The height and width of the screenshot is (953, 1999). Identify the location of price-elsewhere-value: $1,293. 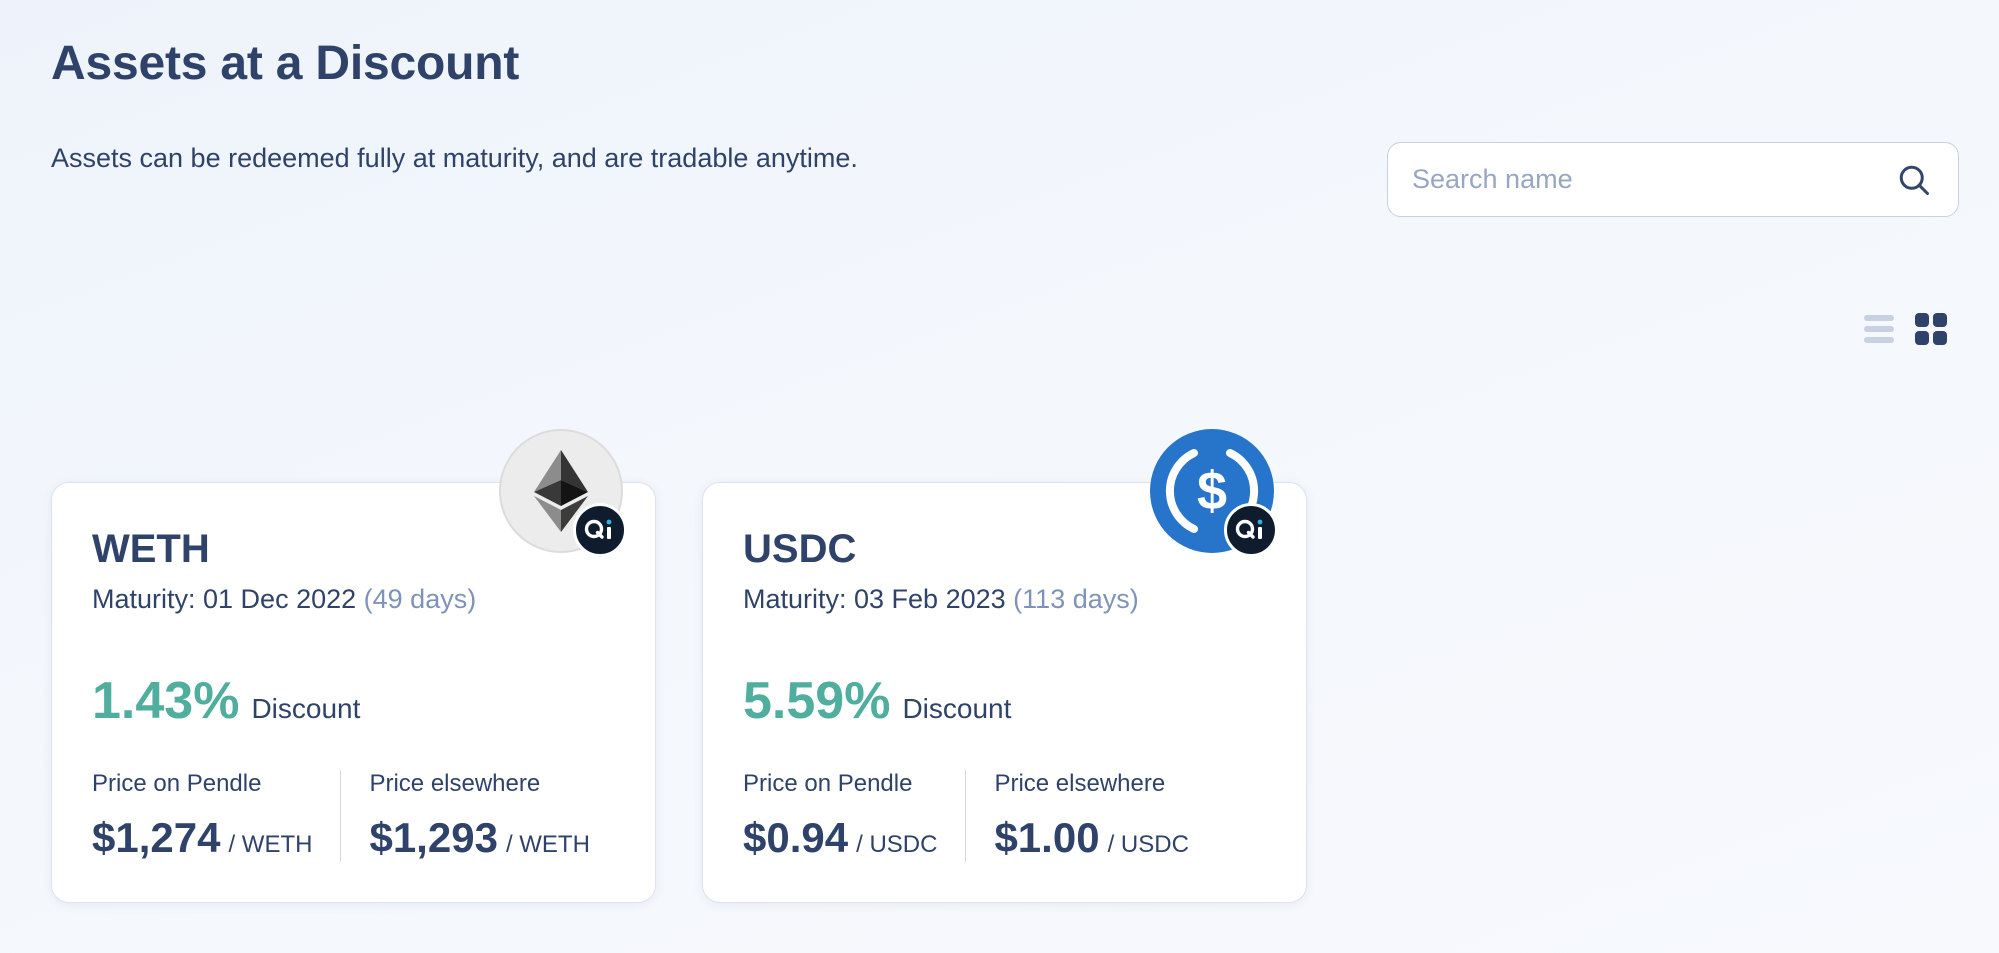
(433, 837).